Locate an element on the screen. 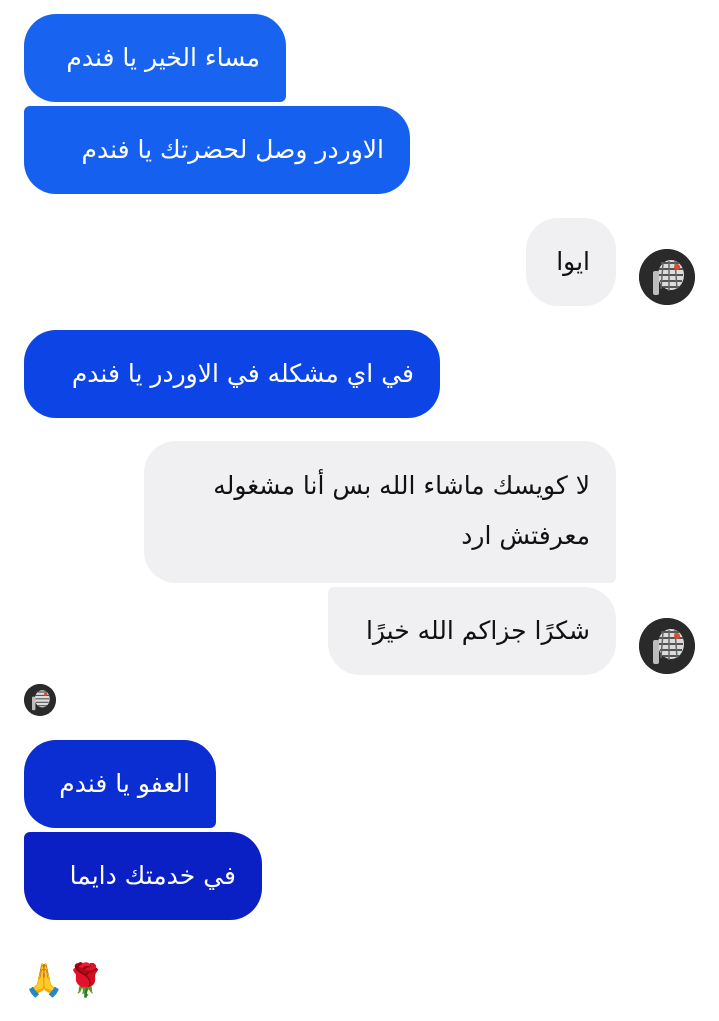  message-bubble-received: ايوا is located at coordinates (571, 262).